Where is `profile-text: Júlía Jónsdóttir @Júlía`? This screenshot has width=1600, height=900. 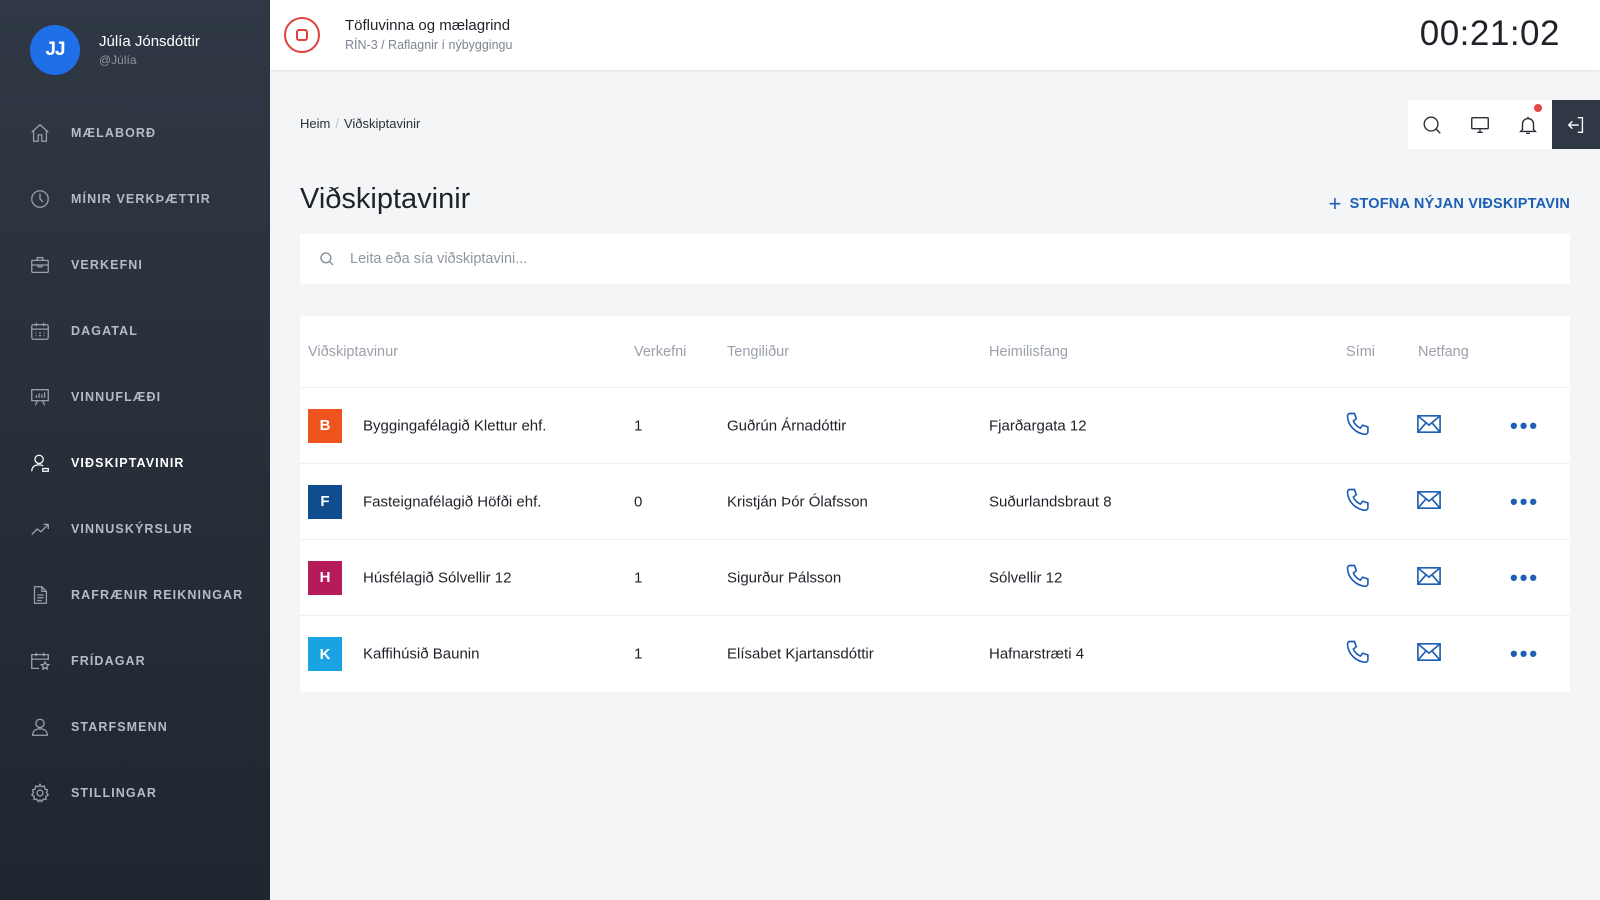
profile-text: Júlía Jónsdóttir @Júlía is located at coordinates (149, 50).